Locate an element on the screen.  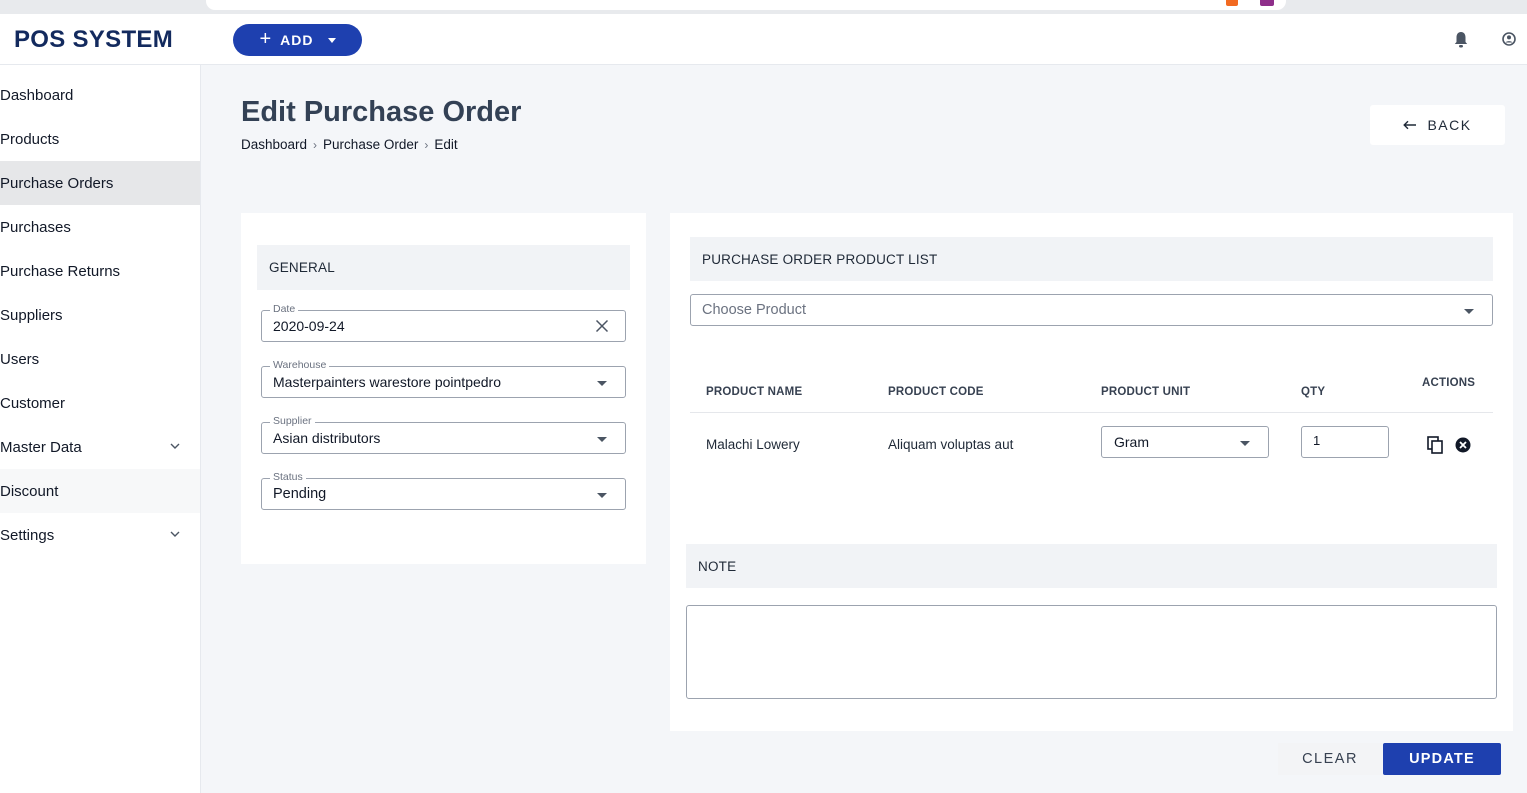
breadcrumb: Dashboard › Purchase Order › Edit is located at coordinates (349, 144).